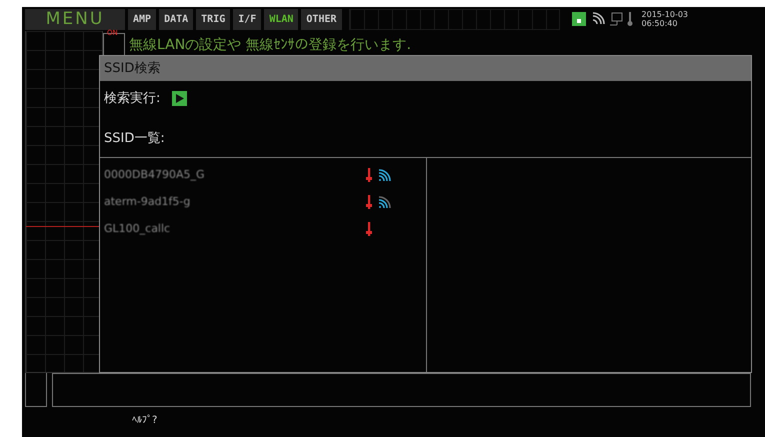 The width and height of the screenshot is (765, 437). Describe the element at coordinates (615, 19) in the screenshot. I see `network-icon` at that location.